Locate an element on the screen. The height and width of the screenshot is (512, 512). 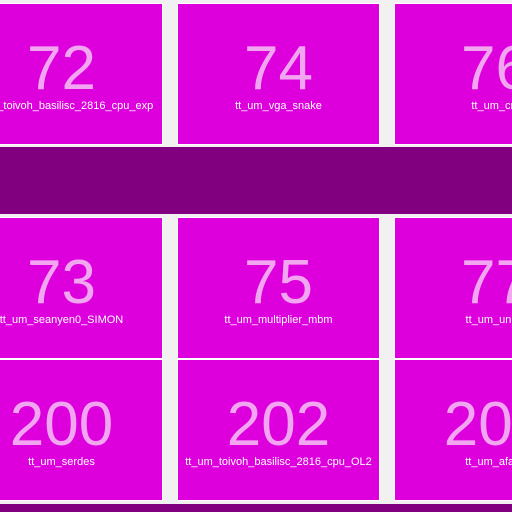
tile-number: 200 is located at coordinates (61, 424).